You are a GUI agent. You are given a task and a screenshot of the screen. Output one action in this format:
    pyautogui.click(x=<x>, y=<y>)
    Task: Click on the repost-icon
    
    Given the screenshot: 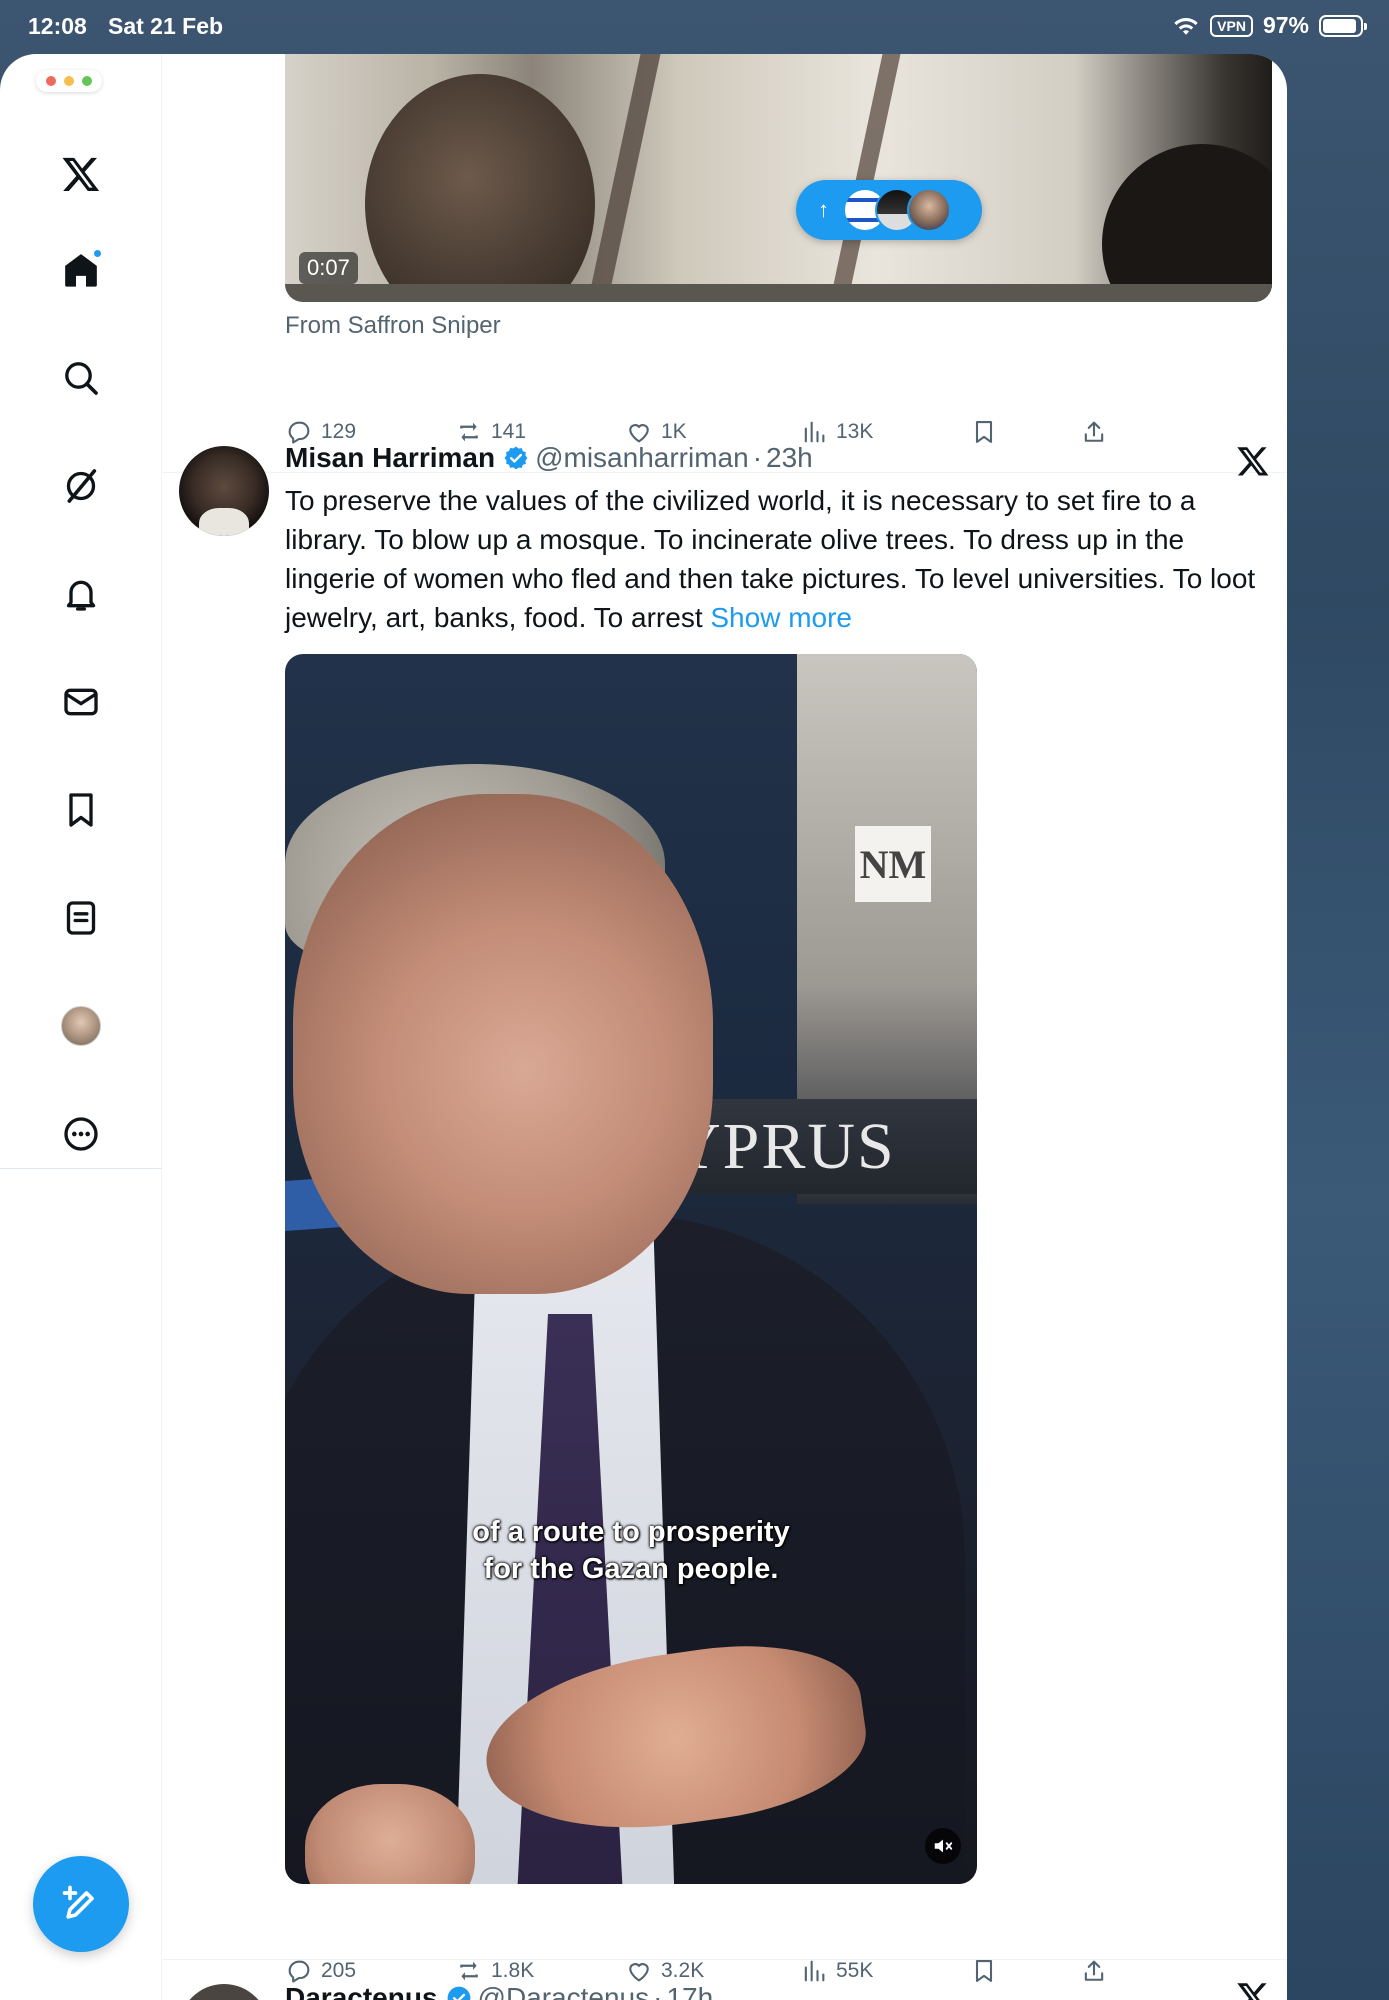 What is the action you would take?
    pyautogui.click(x=469, y=1971)
    